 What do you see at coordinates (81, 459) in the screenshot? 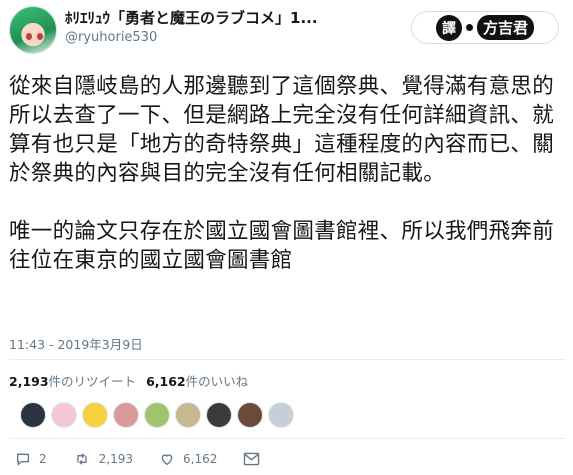
I see `retweet-icon` at bounding box center [81, 459].